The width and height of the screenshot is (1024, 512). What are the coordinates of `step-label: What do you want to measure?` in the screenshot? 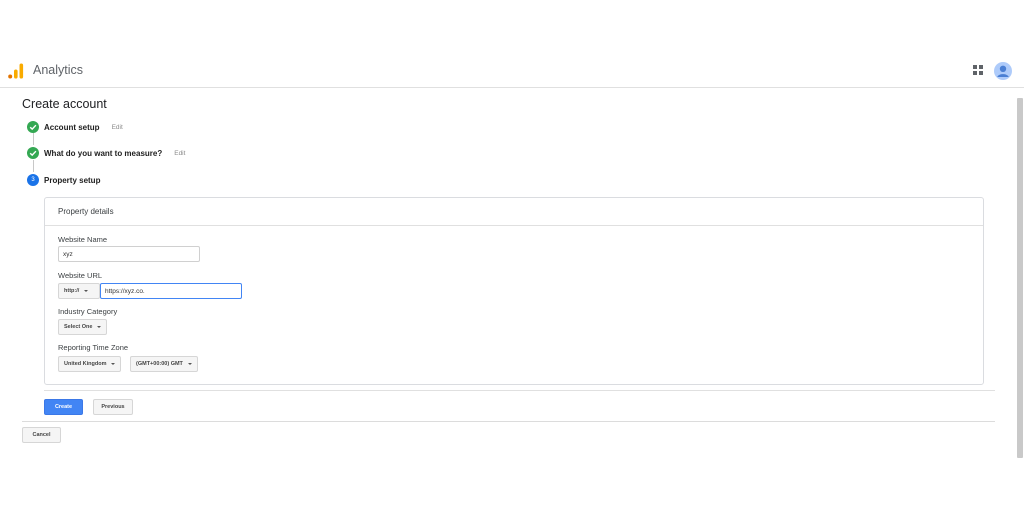 It's located at (103, 153).